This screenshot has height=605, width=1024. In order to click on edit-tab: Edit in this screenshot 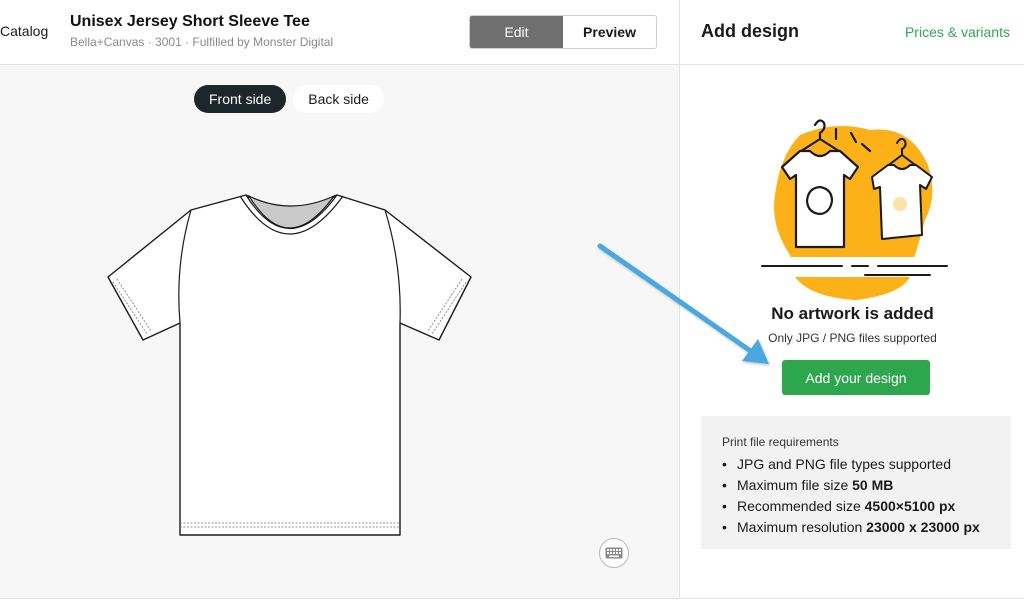, I will do `click(516, 32)`.